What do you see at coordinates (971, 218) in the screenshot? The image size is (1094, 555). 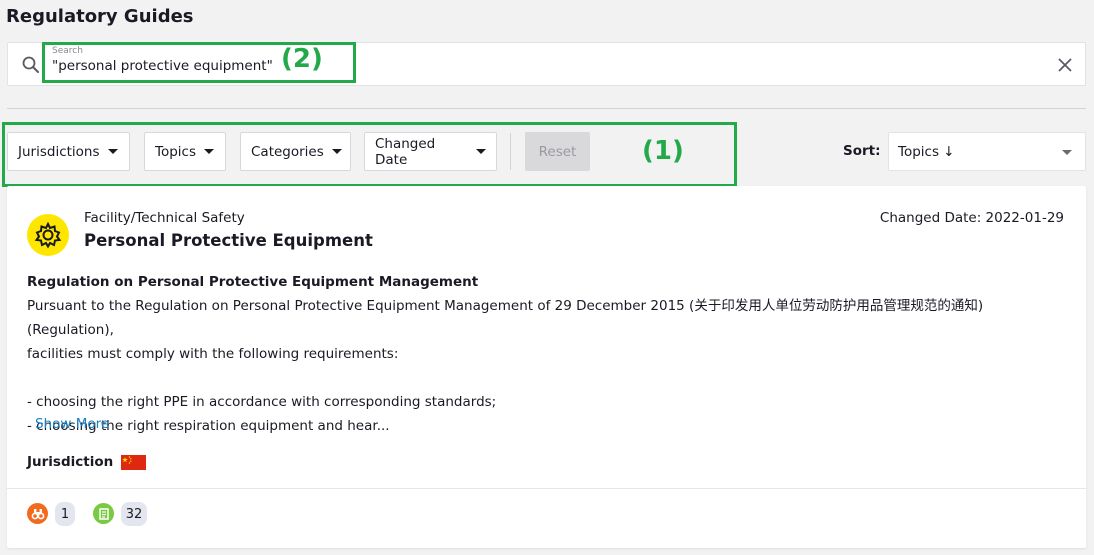 I see `result-changed-date: Changed Date: 2022-01-29` at bounding box center [971, 218].